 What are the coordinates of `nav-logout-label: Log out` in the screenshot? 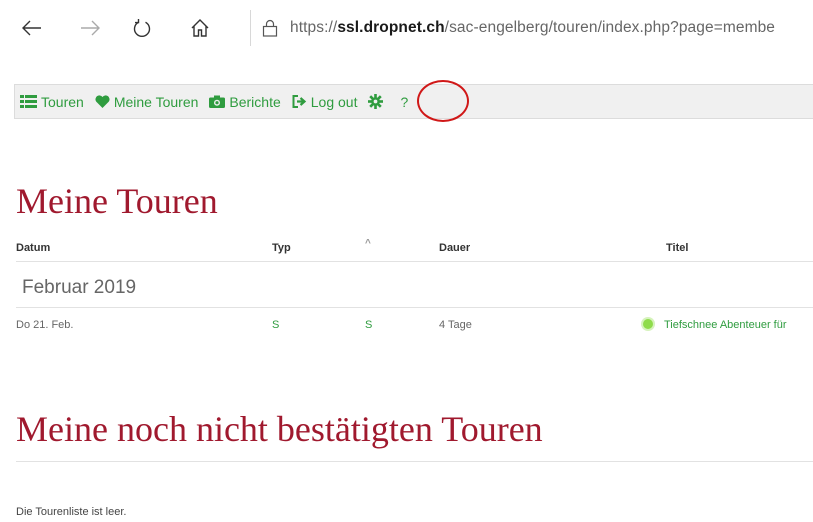 It's located at (334, 101).